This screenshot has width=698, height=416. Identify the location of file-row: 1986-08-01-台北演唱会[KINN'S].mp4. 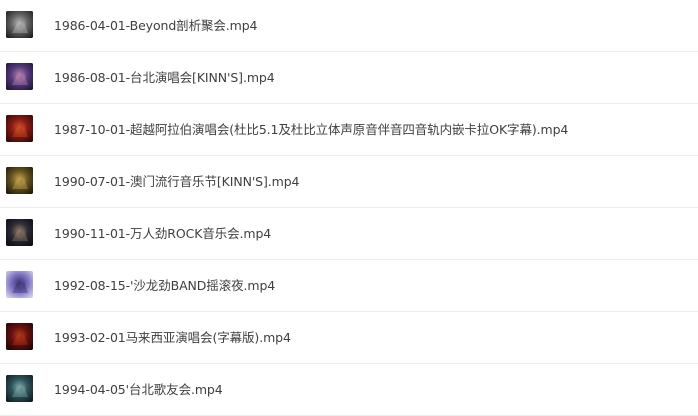
(349, 78).